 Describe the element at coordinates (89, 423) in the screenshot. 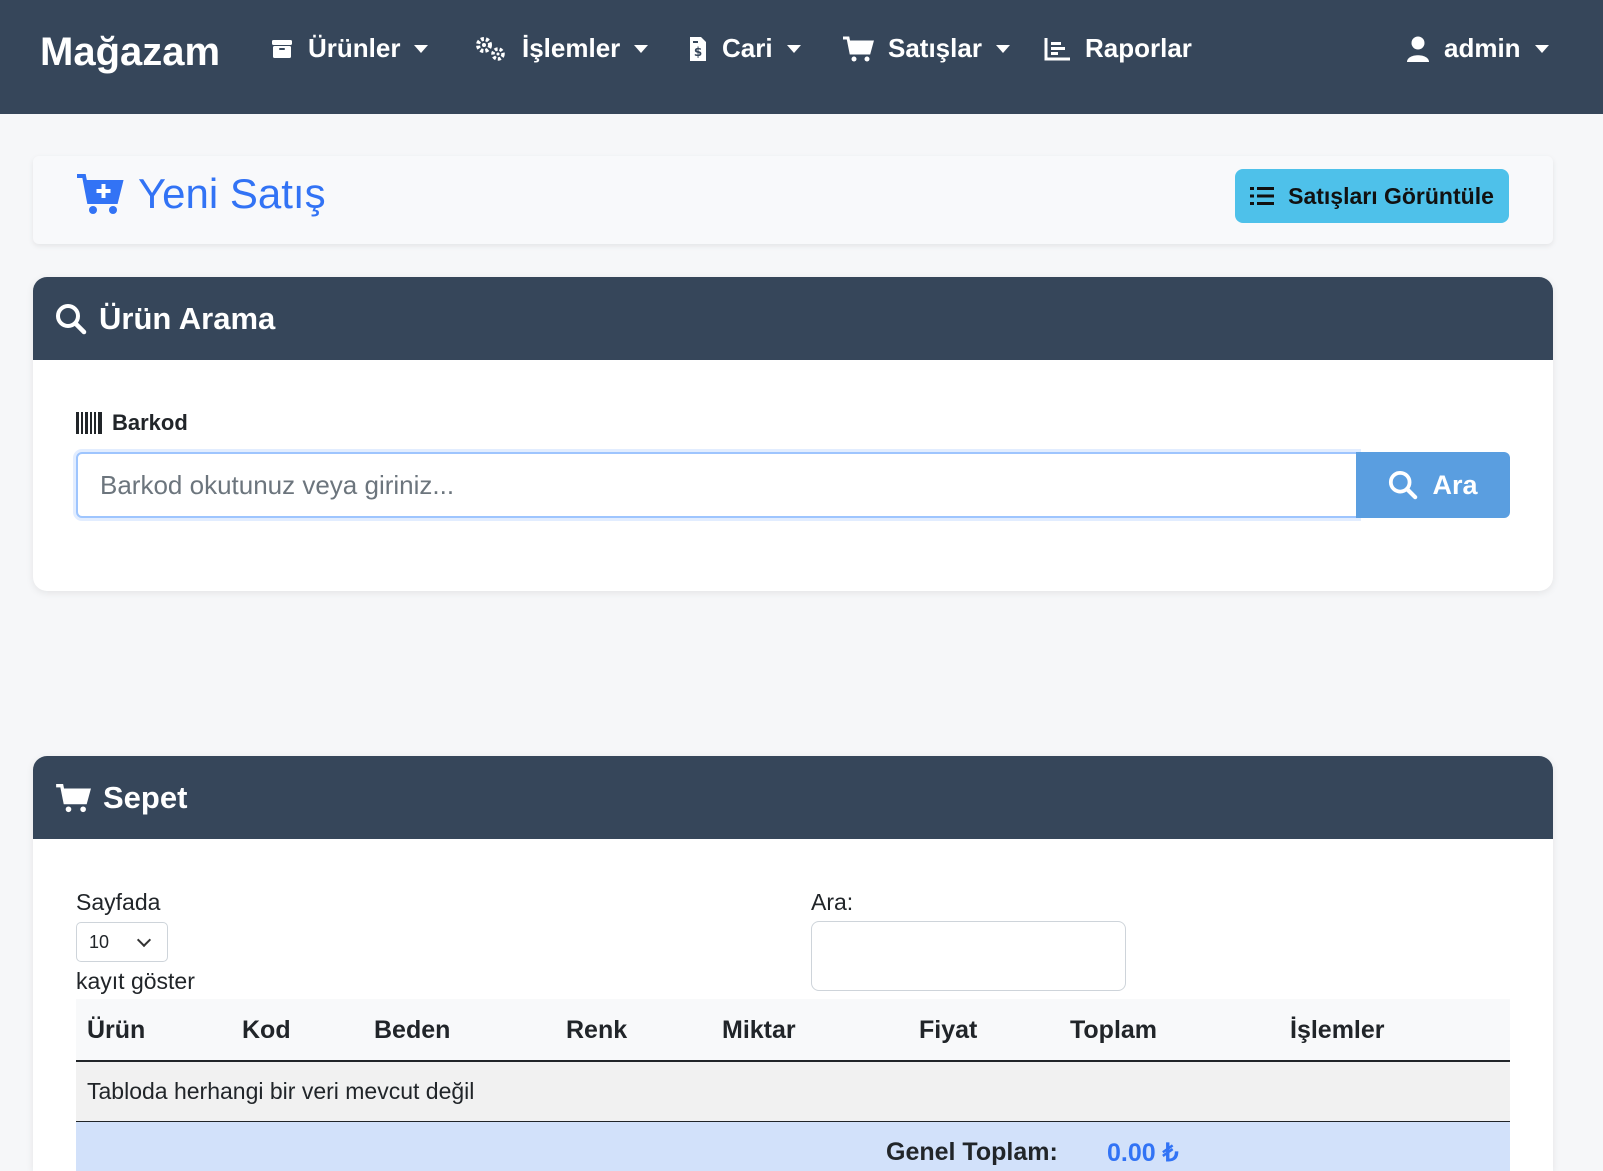

I see `barcode-icon` at that location.